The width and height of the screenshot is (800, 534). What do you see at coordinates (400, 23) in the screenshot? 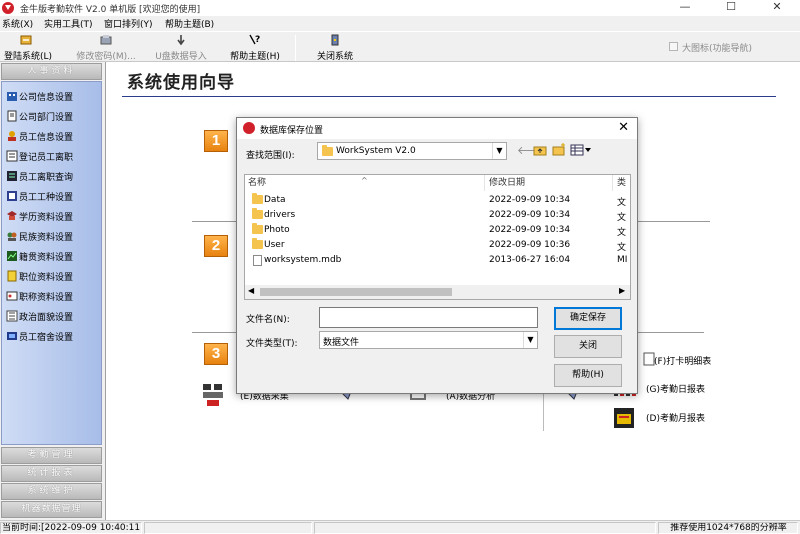
I see `menu-bar: 系统(X) 实用工具(T) 窗口排列(Y) 帮助主题(B)` at bounding box center [400, 23].